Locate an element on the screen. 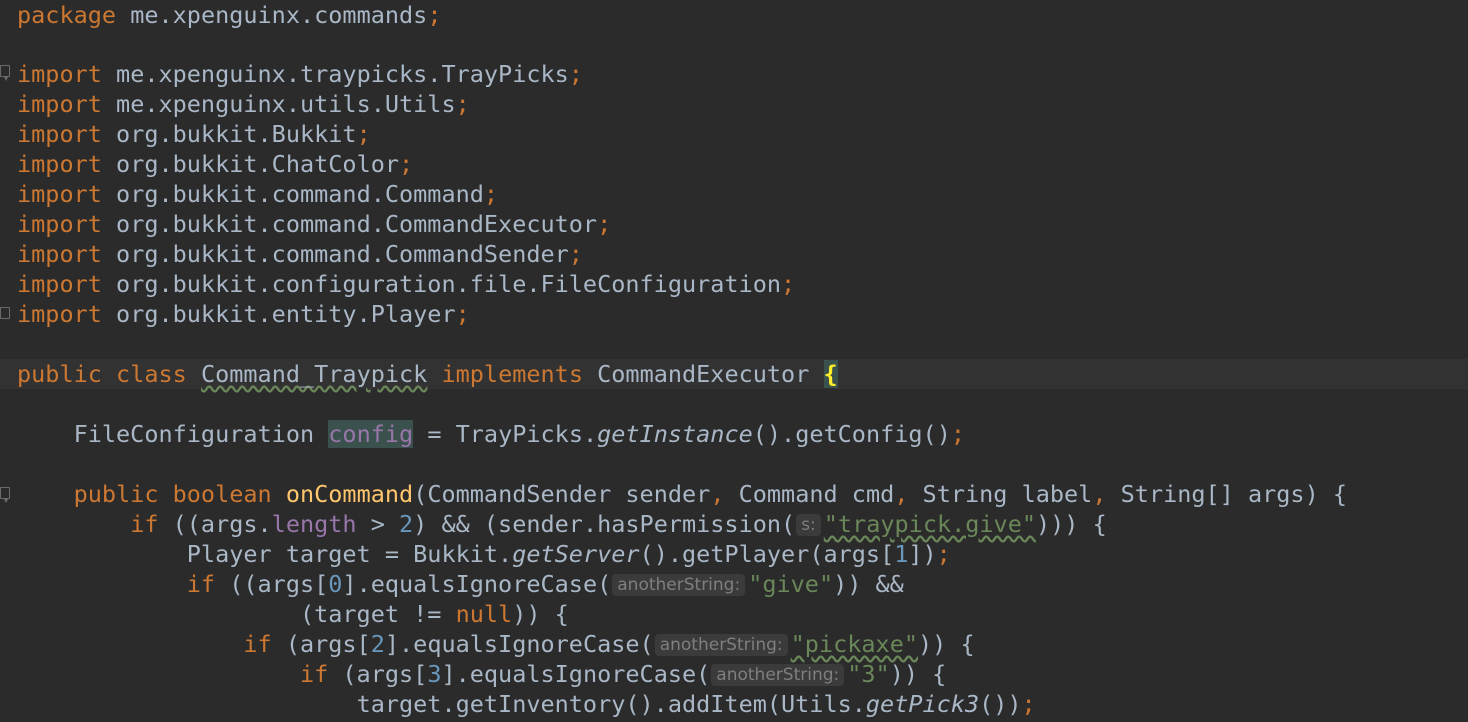  code-text: (target != is located at coordinates (377, 614).